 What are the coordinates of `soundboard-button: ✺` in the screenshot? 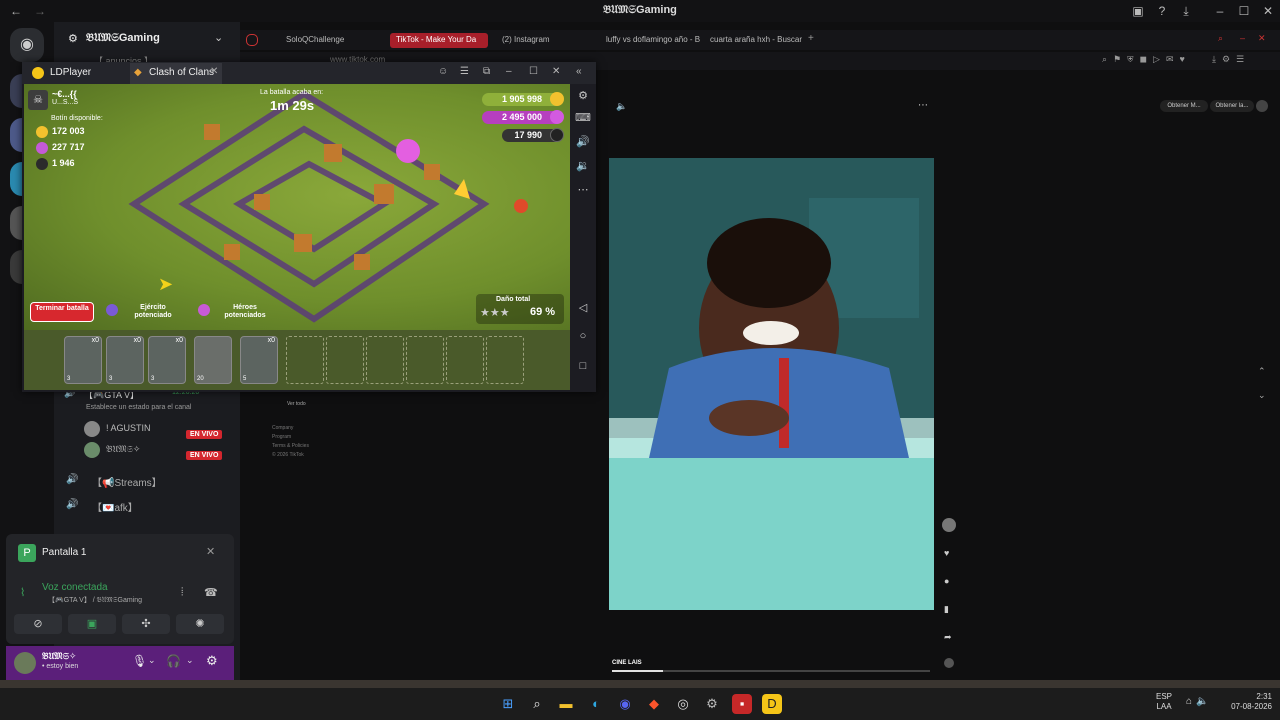 It's located at (200, 624).